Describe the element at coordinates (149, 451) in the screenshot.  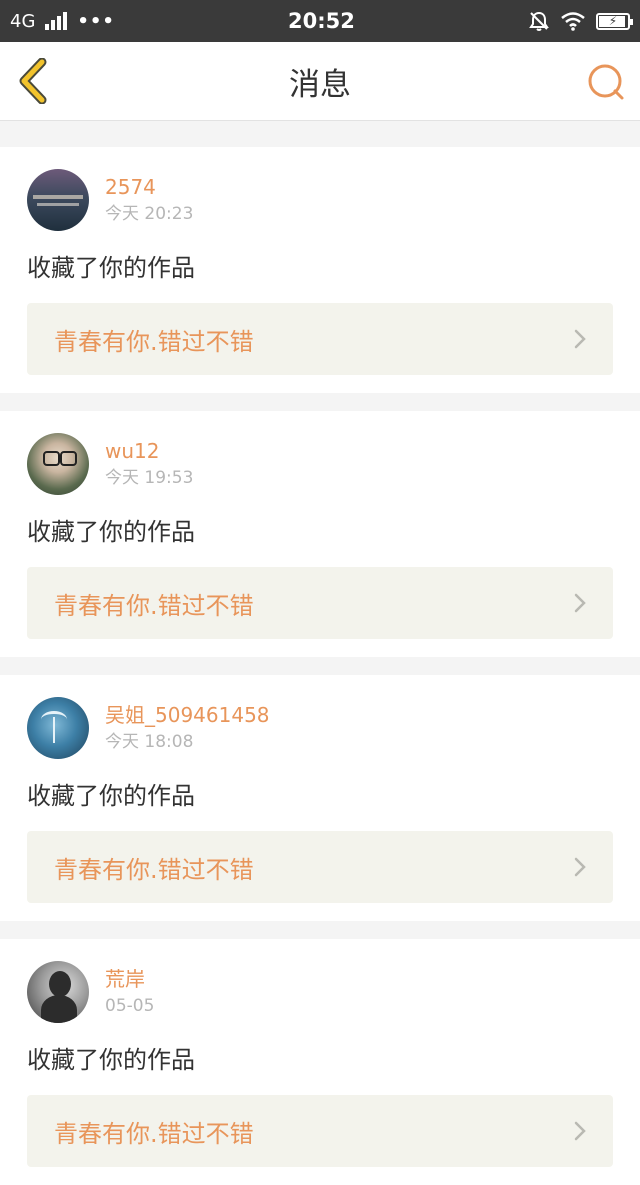
I see `username: wu12` at that location.